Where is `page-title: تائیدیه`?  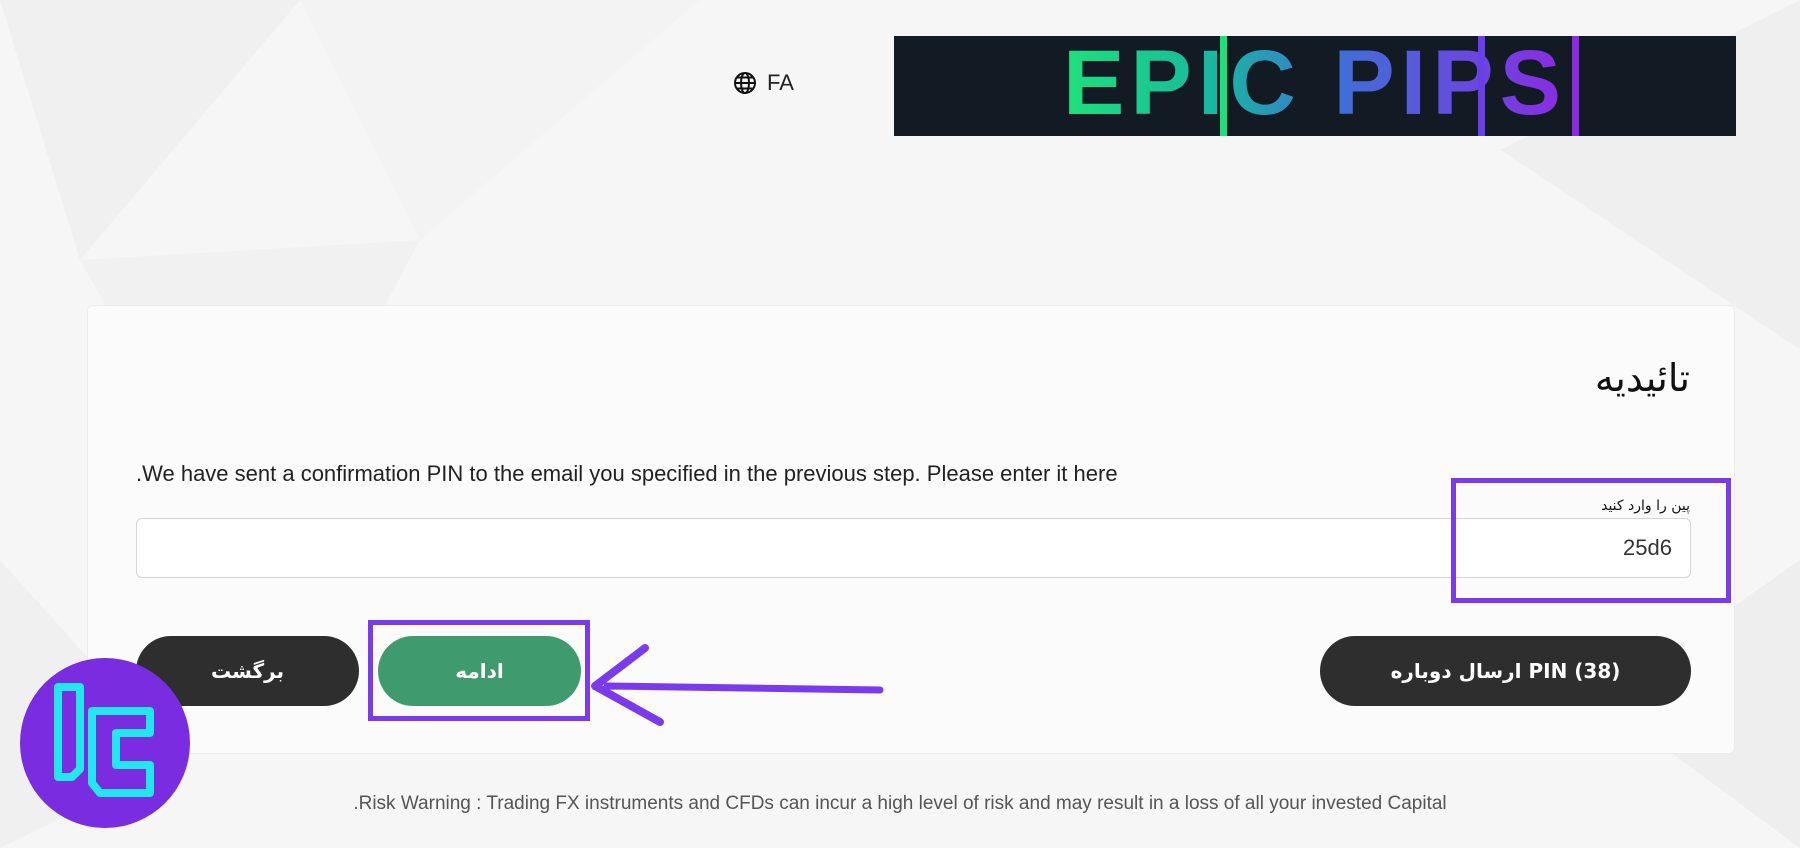 page-title: تائیدیه is located at coordinates (1642, 378).